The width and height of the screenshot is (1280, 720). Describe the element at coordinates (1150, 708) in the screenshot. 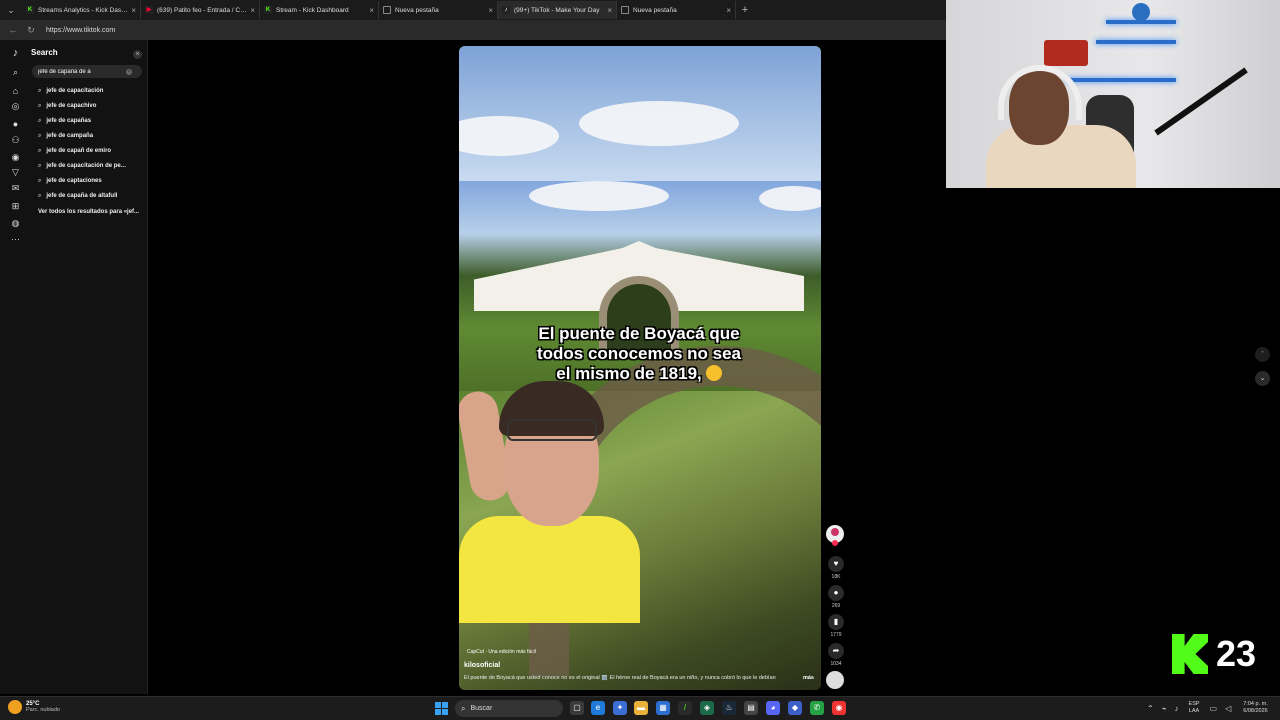

I see `chevron-up-icon: ⌃` at that location.